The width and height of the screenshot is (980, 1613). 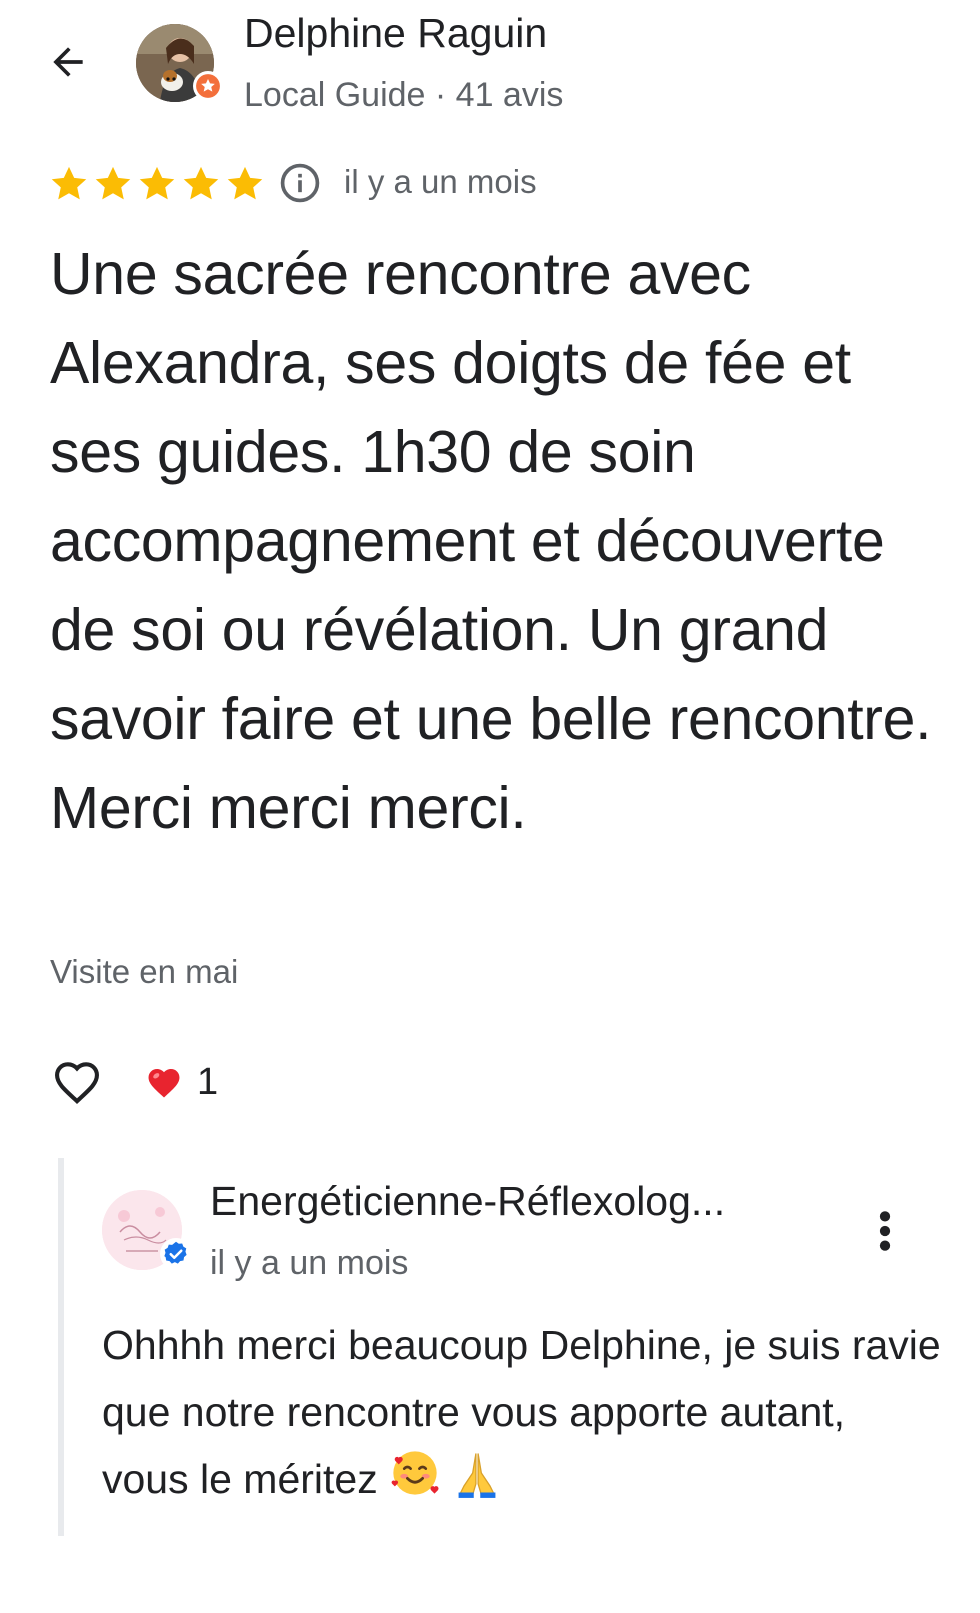 What do you see at coordinates (309, 1263) in the screenshot?
I see `reply-date: il y a un mois` at bounding box center [309, 1263].